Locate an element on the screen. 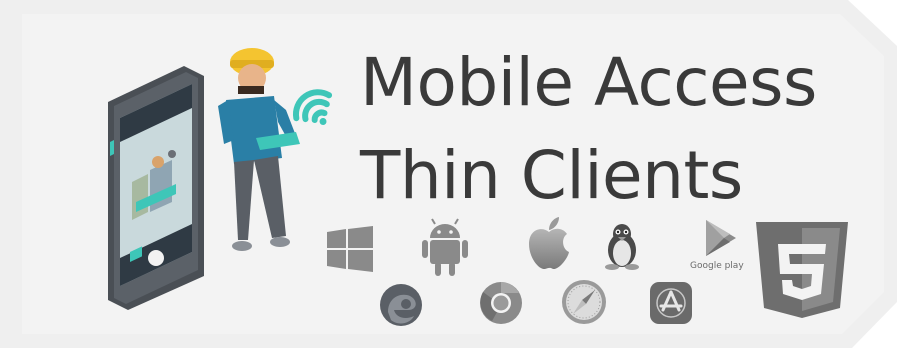 The image size is (897, 348). edge-icon is located at coordinates (401, 305).